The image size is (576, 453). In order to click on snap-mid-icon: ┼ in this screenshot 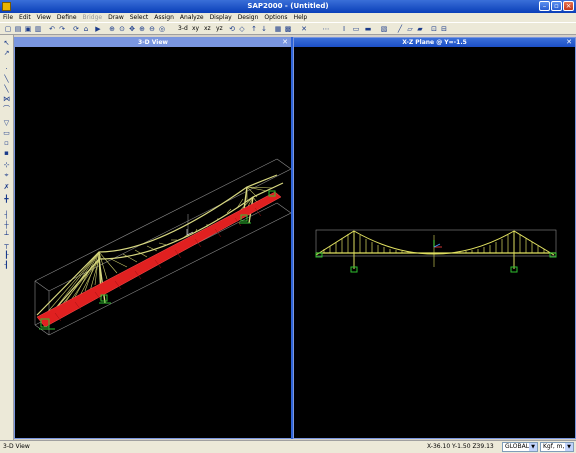, I will do `click(6, 225)`.